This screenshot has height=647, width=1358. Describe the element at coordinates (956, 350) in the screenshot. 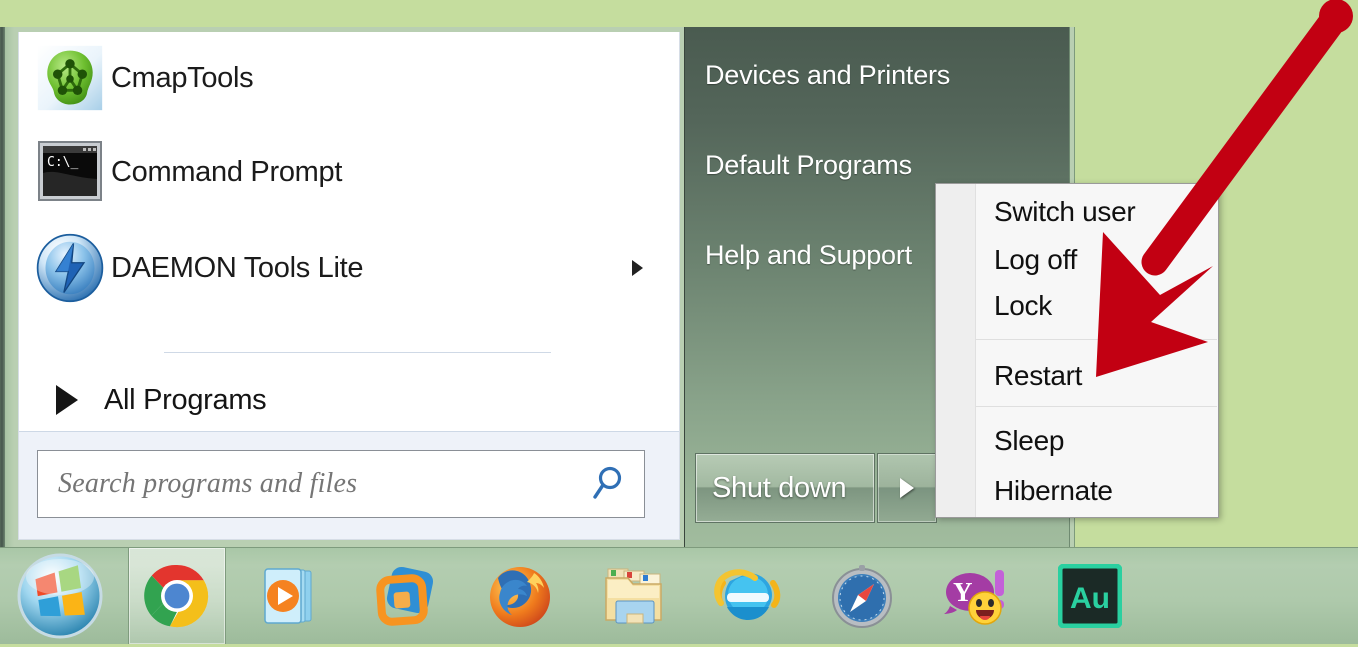

I see `menu-gutter` at that location.